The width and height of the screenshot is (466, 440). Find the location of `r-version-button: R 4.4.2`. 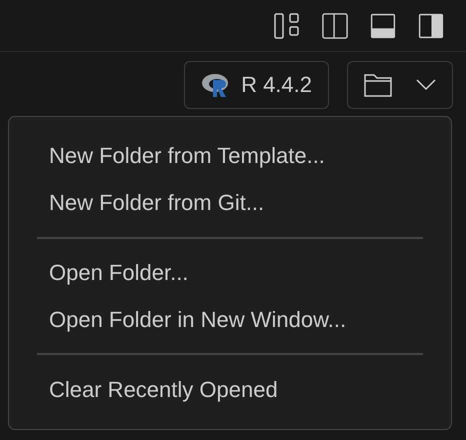

r-version-button: R 4.4.2 is located at coordinates (256, 85).